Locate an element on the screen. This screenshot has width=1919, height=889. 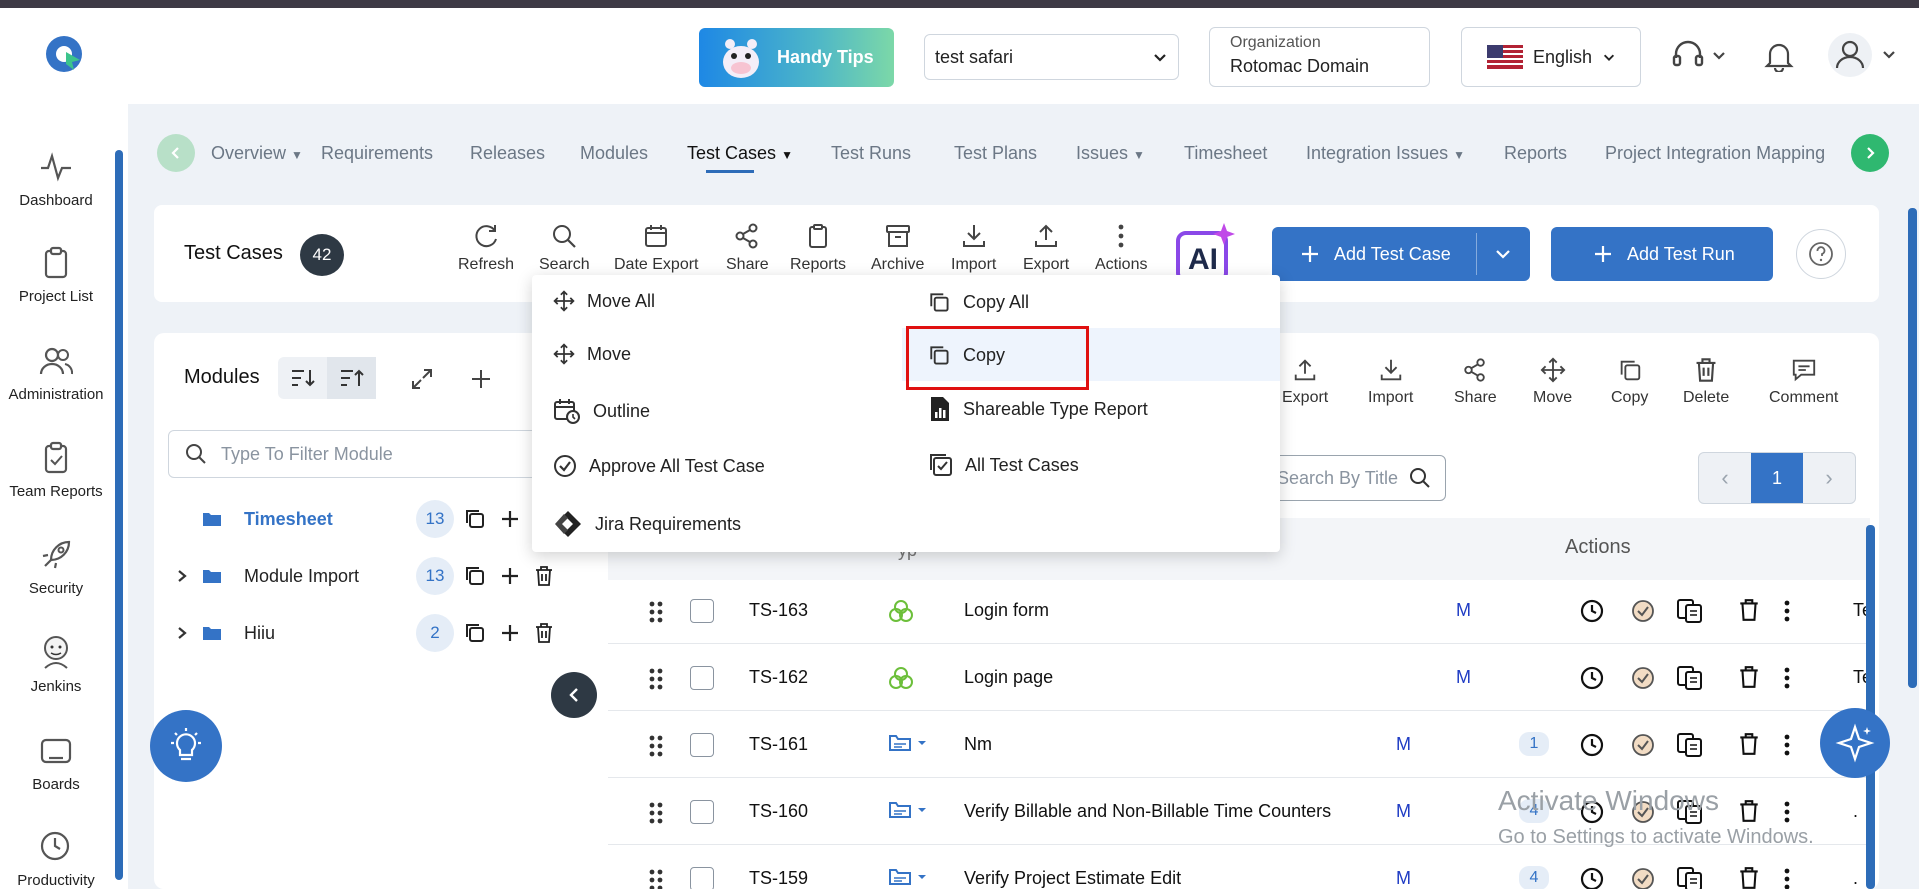
menu-item-jira-requirements: Jira Requirements is located at coordinates (647, 524).